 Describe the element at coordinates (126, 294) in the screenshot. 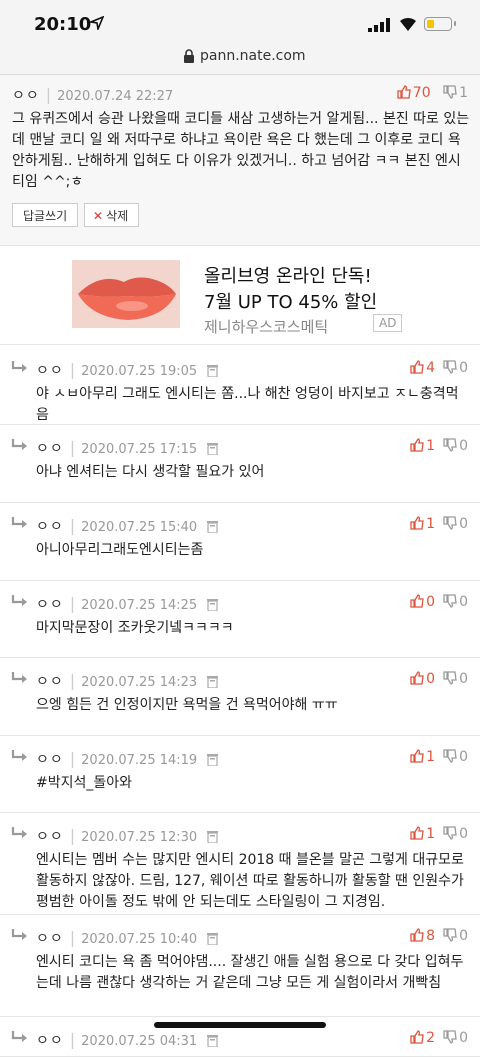

I see `ad-lip-image` at that location.